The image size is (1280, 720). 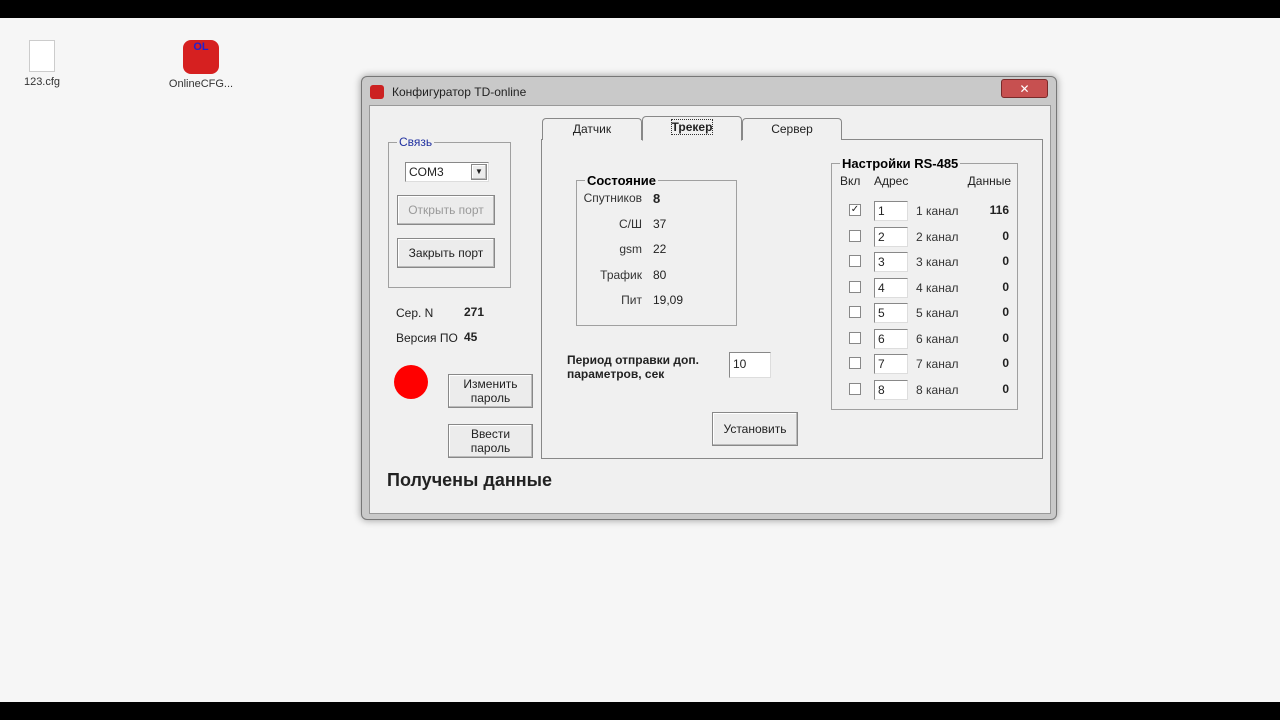 I want to click on connection-legend: Связь, so click(x=416, y=142).